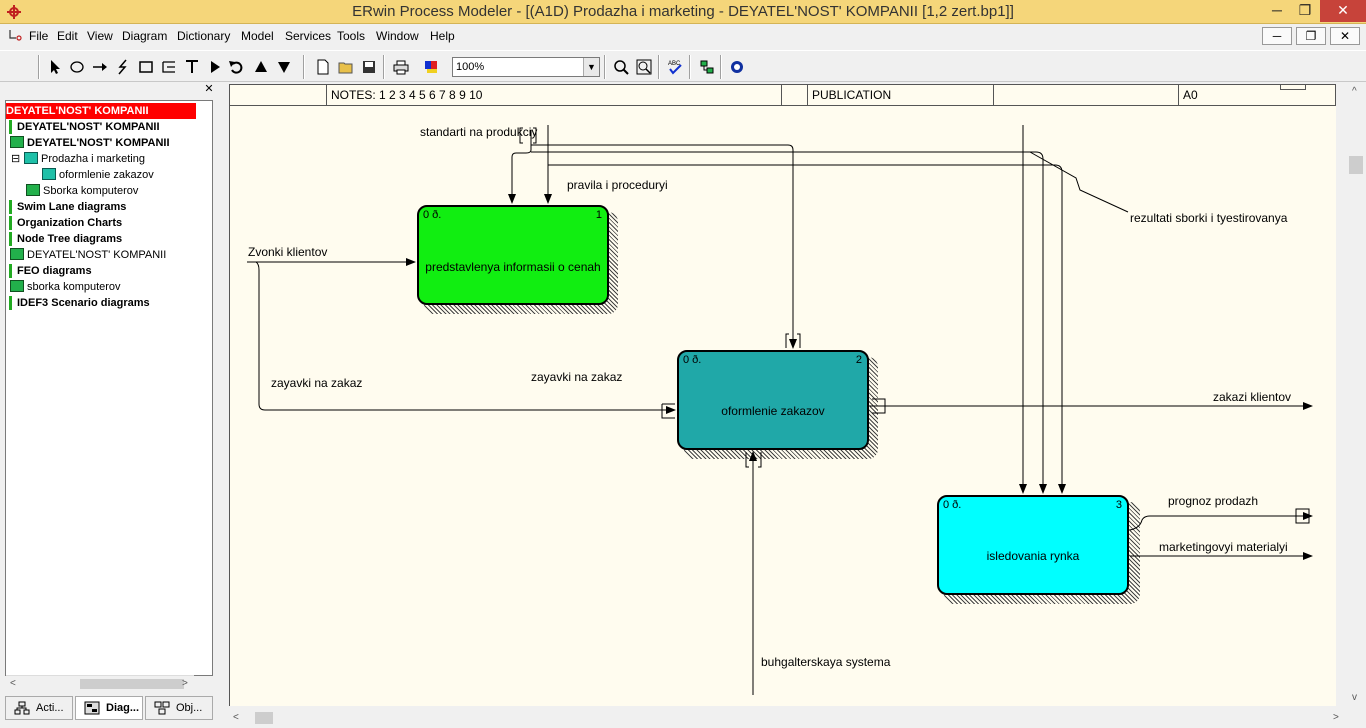  Describe the element at coordinates (55, 67) in the screenshot. I see `pointer-tool-icon` at that location.